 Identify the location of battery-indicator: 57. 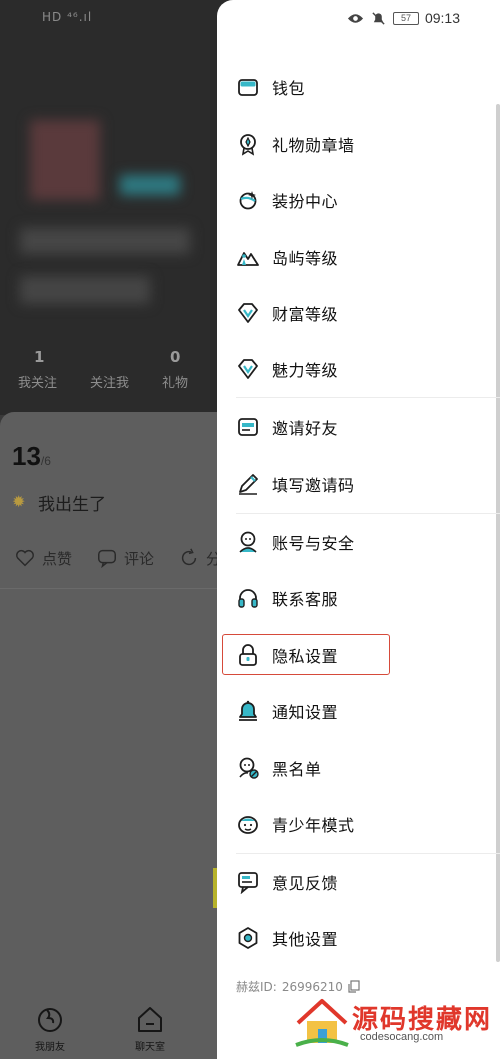
(405, 18).